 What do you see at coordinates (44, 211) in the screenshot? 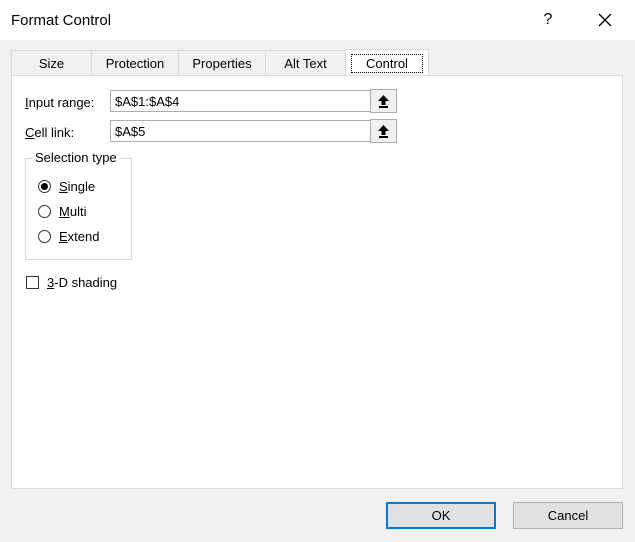
I see `radio-multi-indicator` at bounding box center [44, 211].